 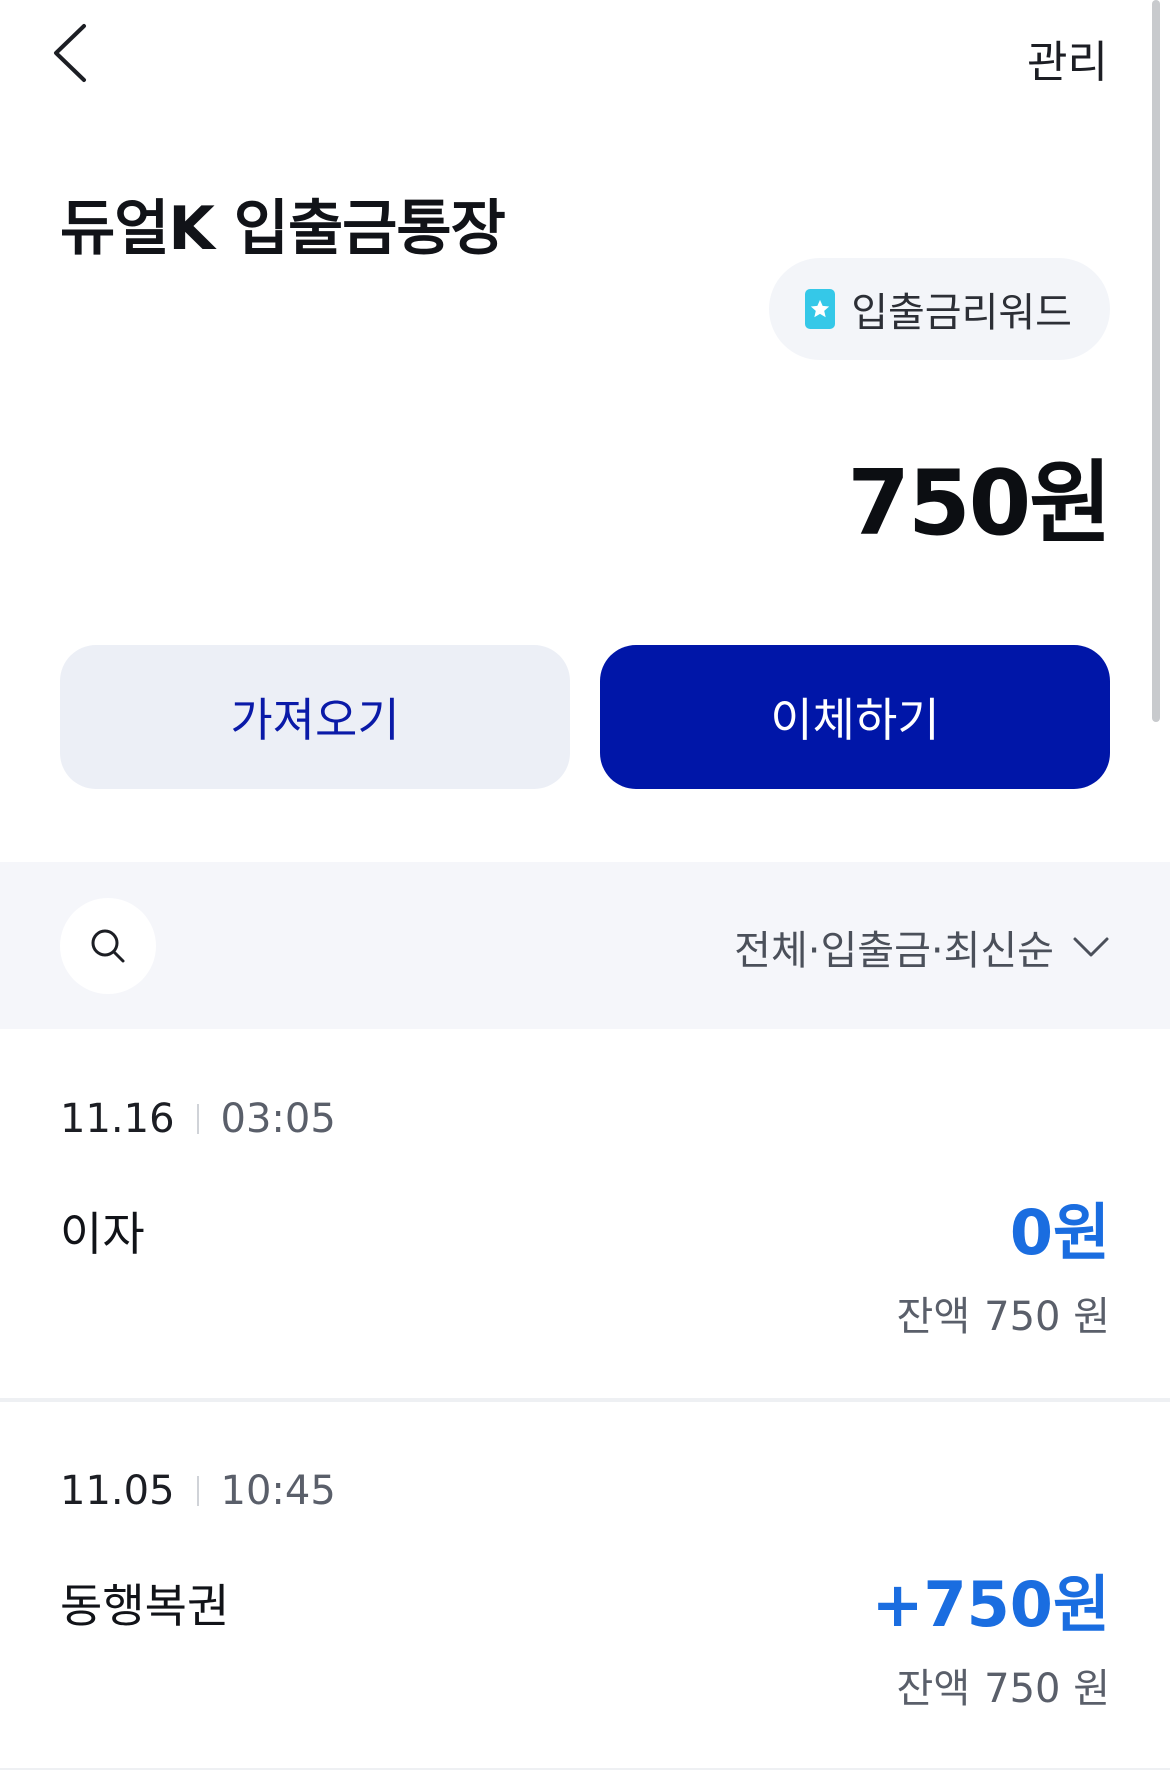 I want to click on transaction-date: 11.05, so click(x=117, y=1491).